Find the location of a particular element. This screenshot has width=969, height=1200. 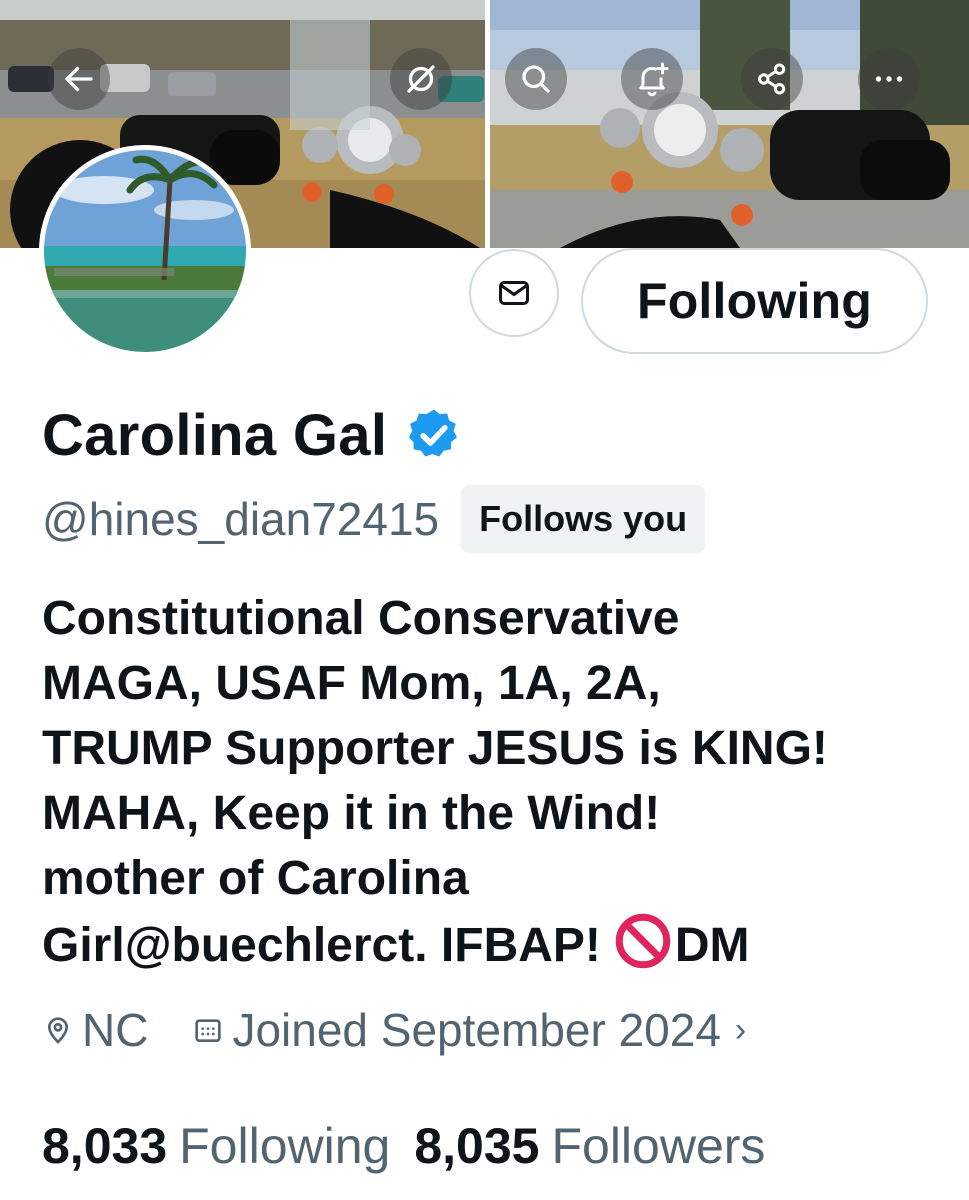

search-icon is located at coordinates (536, 79).